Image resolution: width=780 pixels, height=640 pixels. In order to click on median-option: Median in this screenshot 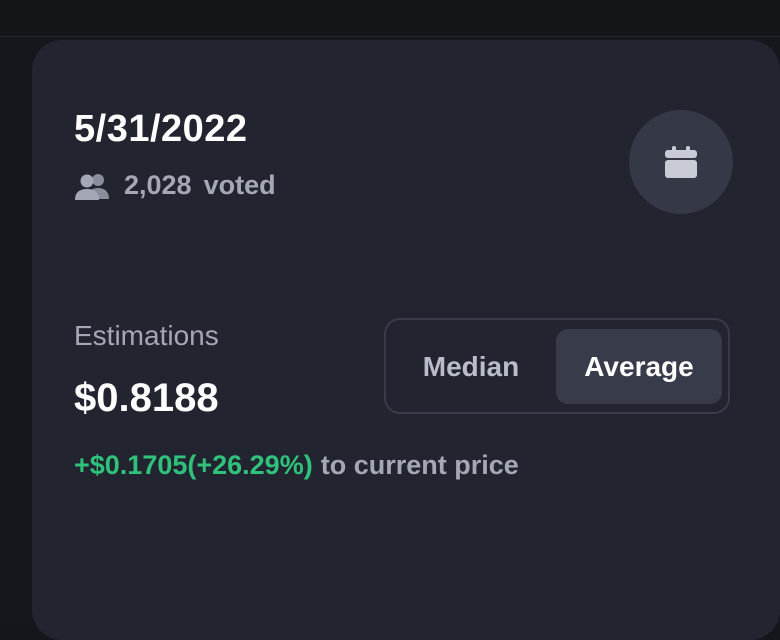, I will do `click(471, 366)`.